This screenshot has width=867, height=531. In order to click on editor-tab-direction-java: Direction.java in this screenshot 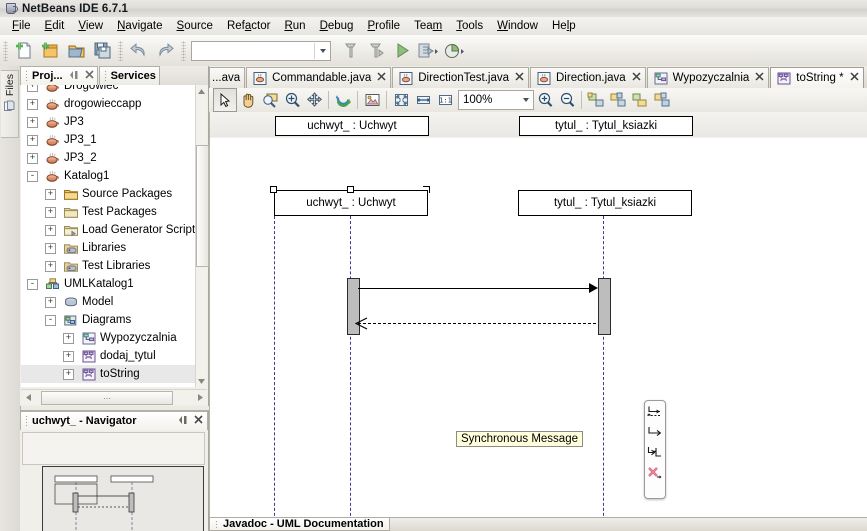, I will do `click(588, 77)`.